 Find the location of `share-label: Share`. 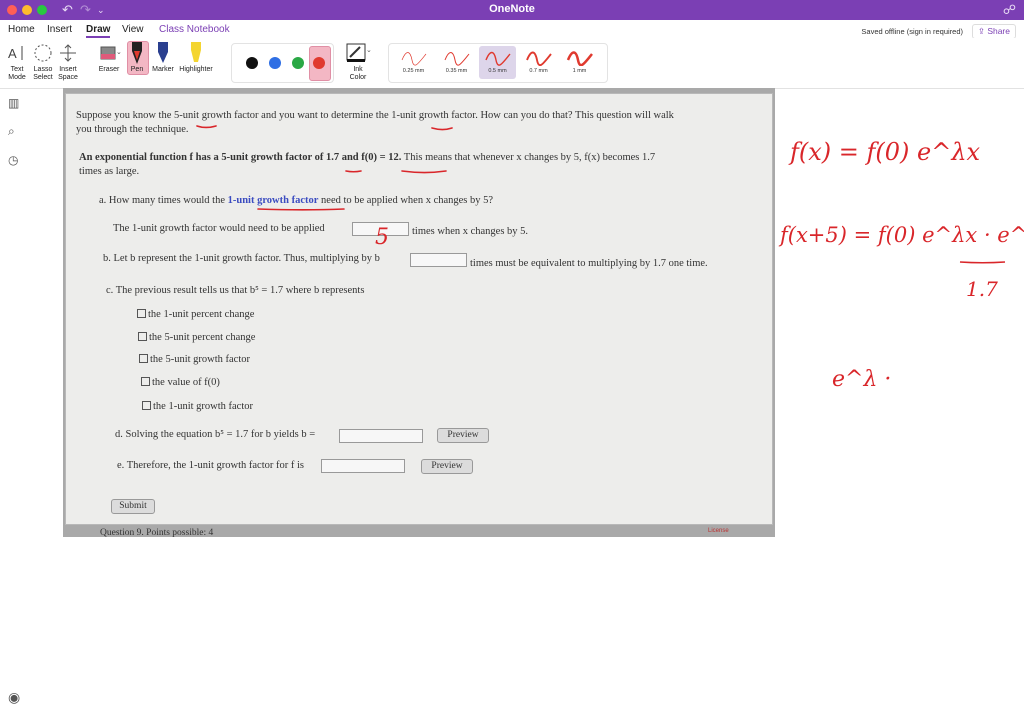

share-label: Share is located at coordinates (998, 31).